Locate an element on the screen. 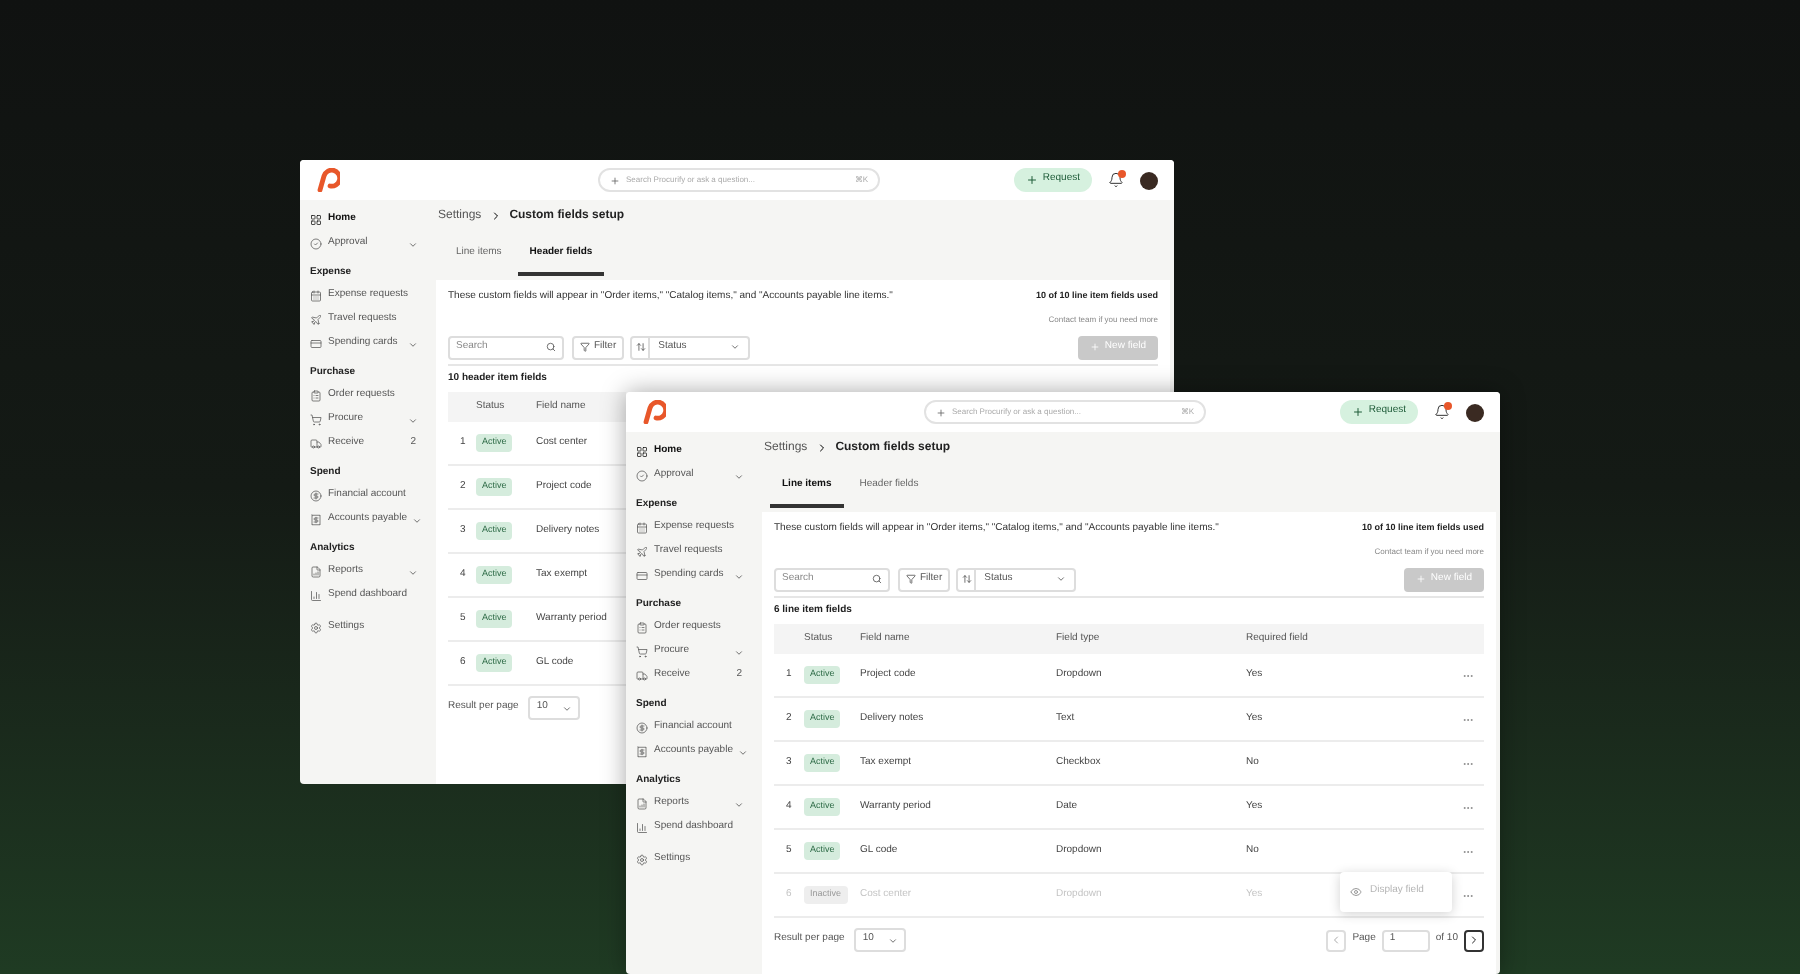 The height and width of the screenshot is (974, 1800). chevron-left-icon is located at coordinates (1336, 940).